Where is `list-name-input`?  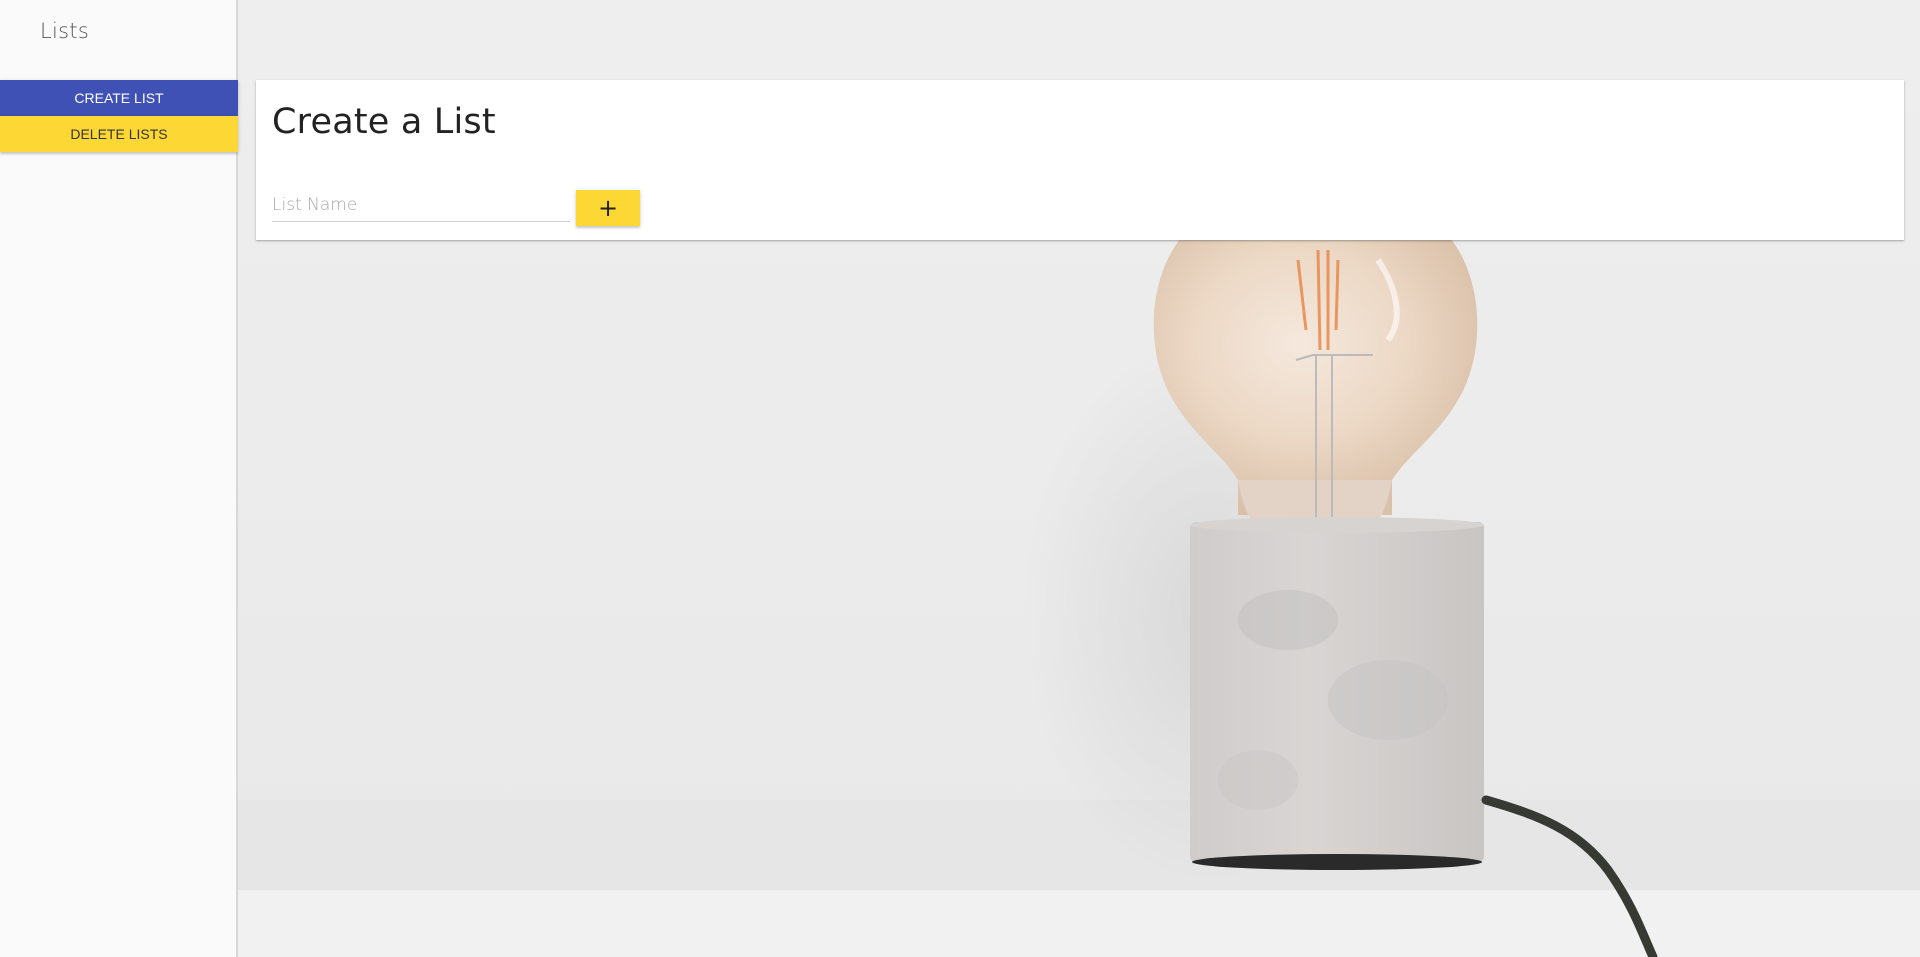
list-name-input is located at coordinates (421, 205).